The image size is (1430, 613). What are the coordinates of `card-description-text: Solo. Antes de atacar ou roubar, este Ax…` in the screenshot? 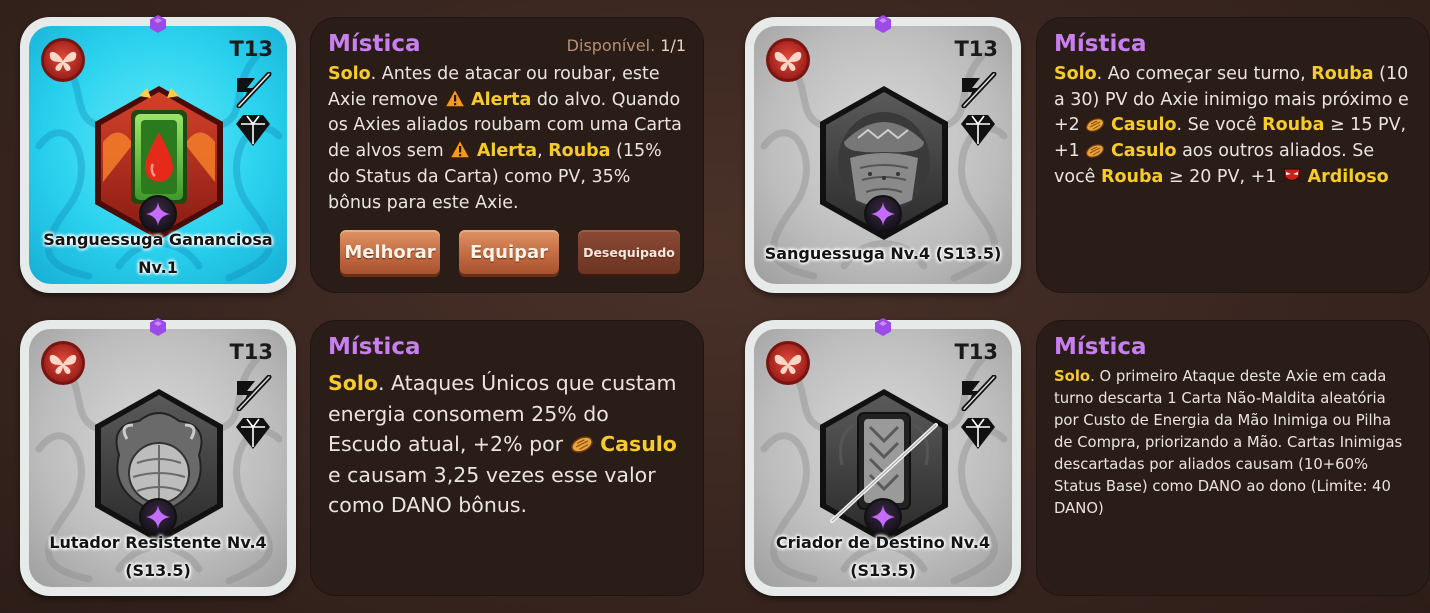 It's located at (507, 139).